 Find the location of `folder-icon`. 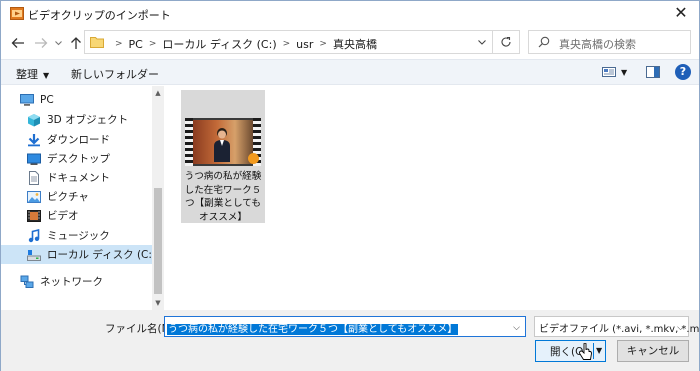

folder-icon is located at coordinates (97, 42).